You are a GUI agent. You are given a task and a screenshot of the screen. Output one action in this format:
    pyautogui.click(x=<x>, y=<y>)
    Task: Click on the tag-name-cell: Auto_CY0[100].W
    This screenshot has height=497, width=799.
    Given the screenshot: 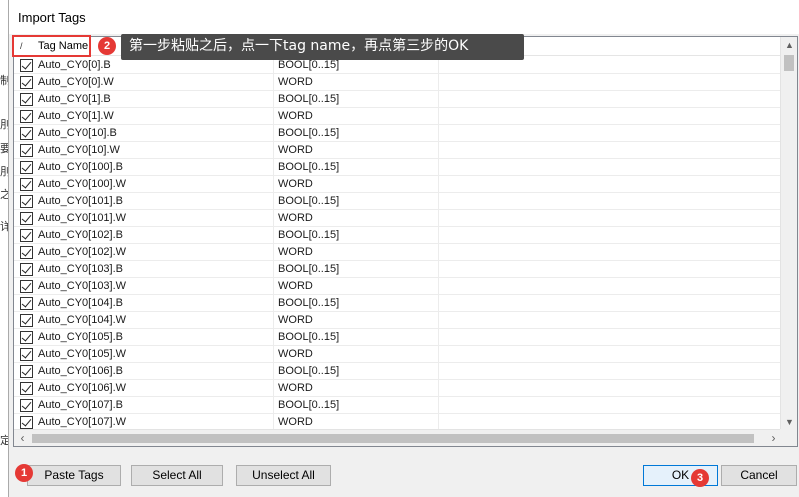 What is the action you would take?
    pyautogui.click(x=144, y=184)
    